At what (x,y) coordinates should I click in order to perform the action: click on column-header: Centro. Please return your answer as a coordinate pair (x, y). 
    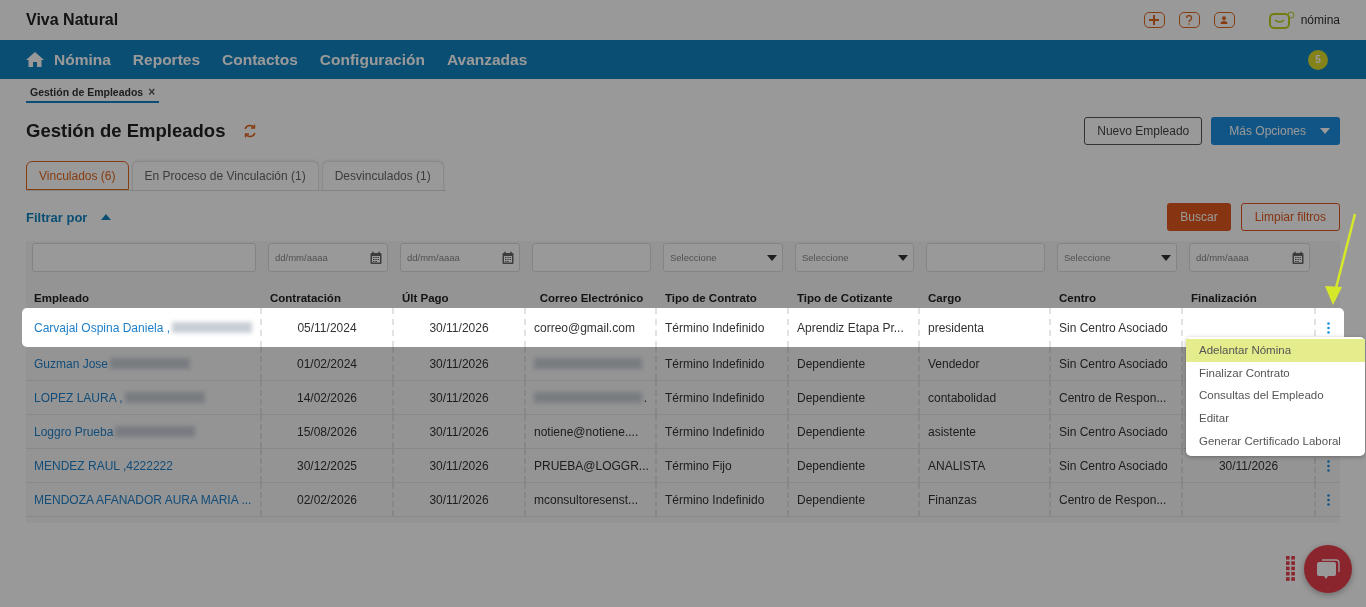
    Looking at the image, I should click on (1078, 298).